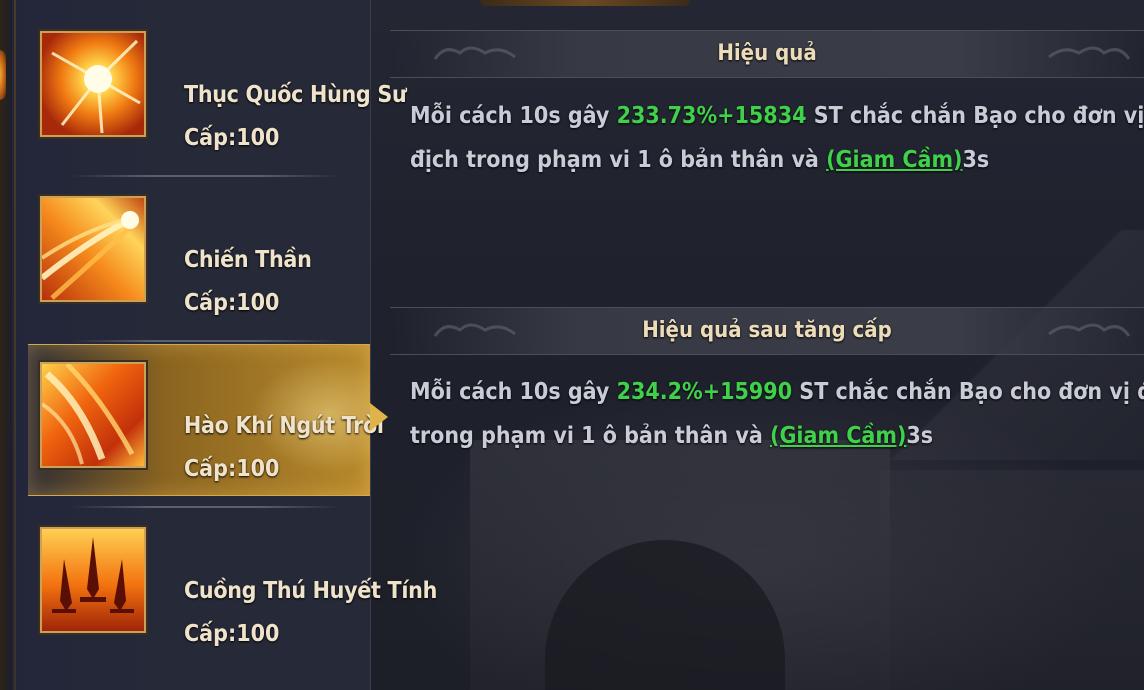  Describe the element at coordinates (971, 392) in the screenshot. I see `effect-text: ST chắc chắn Bạo cho đơn vị địch` at that location.